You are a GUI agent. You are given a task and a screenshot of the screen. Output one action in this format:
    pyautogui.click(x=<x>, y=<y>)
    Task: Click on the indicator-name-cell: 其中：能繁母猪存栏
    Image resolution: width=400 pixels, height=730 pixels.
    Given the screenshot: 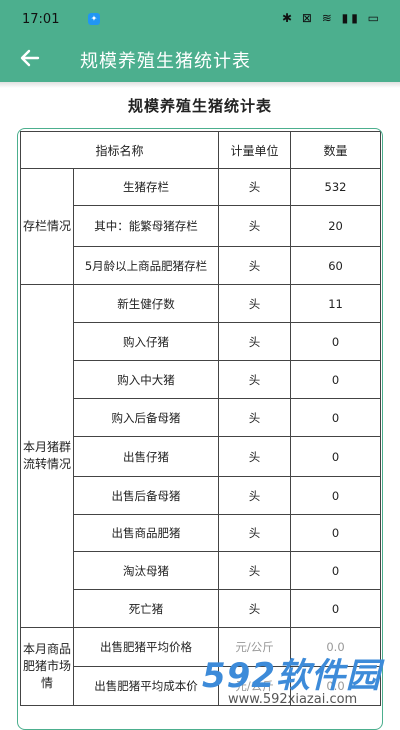 What is the action you would take?
    pyautogui.click(x=146, y=226)
    